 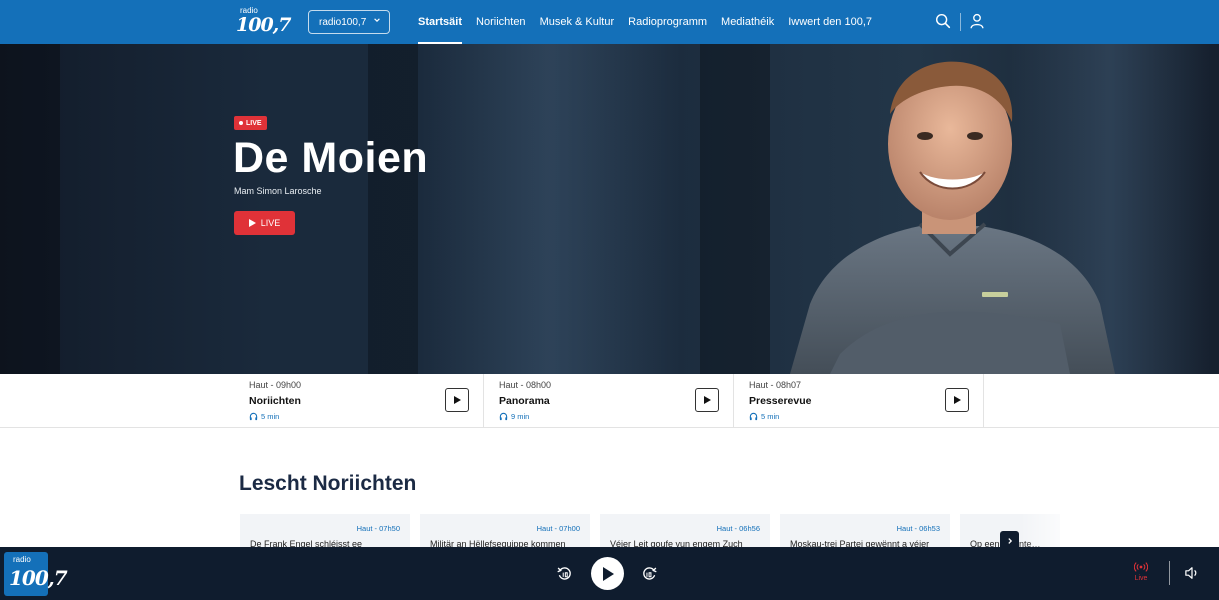 I want to click on nav-item-iwwert: Iwwert den 100,7, so click(x=830, y=22).